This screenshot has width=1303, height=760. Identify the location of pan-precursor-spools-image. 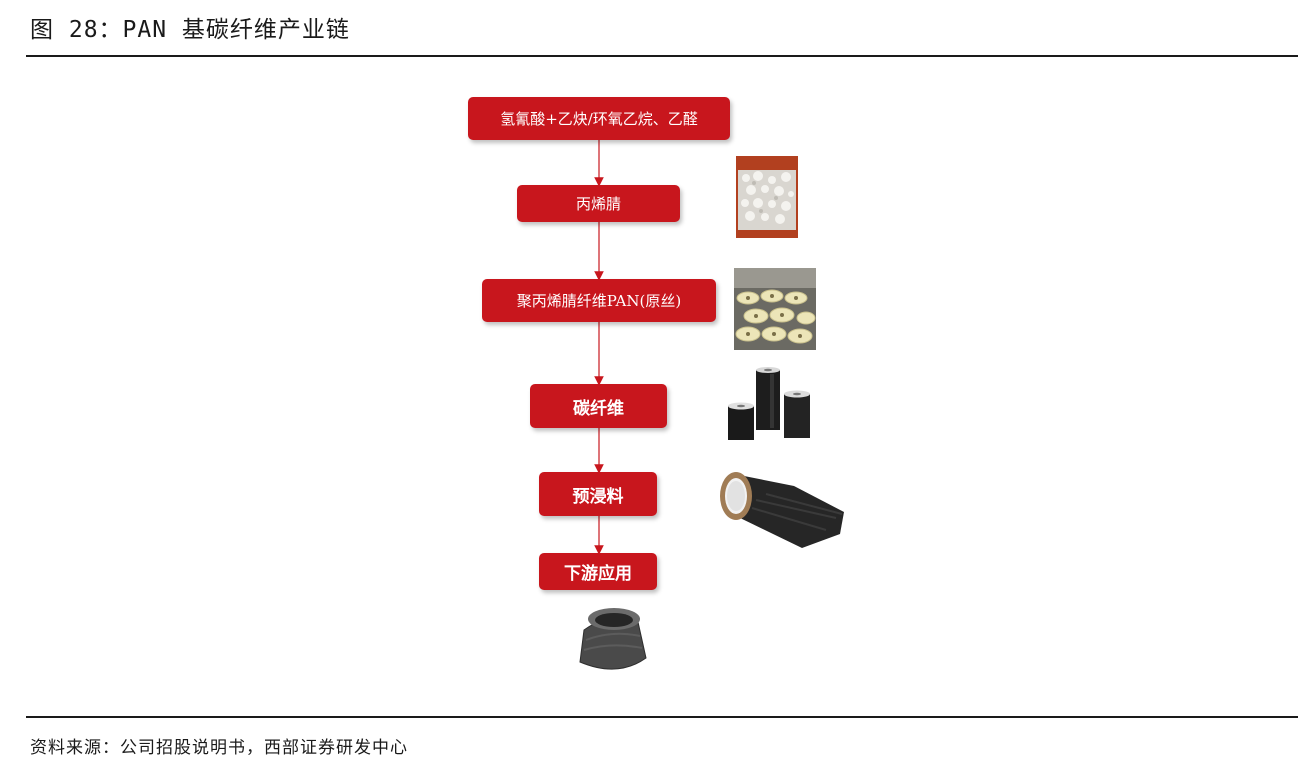
(775, 309).